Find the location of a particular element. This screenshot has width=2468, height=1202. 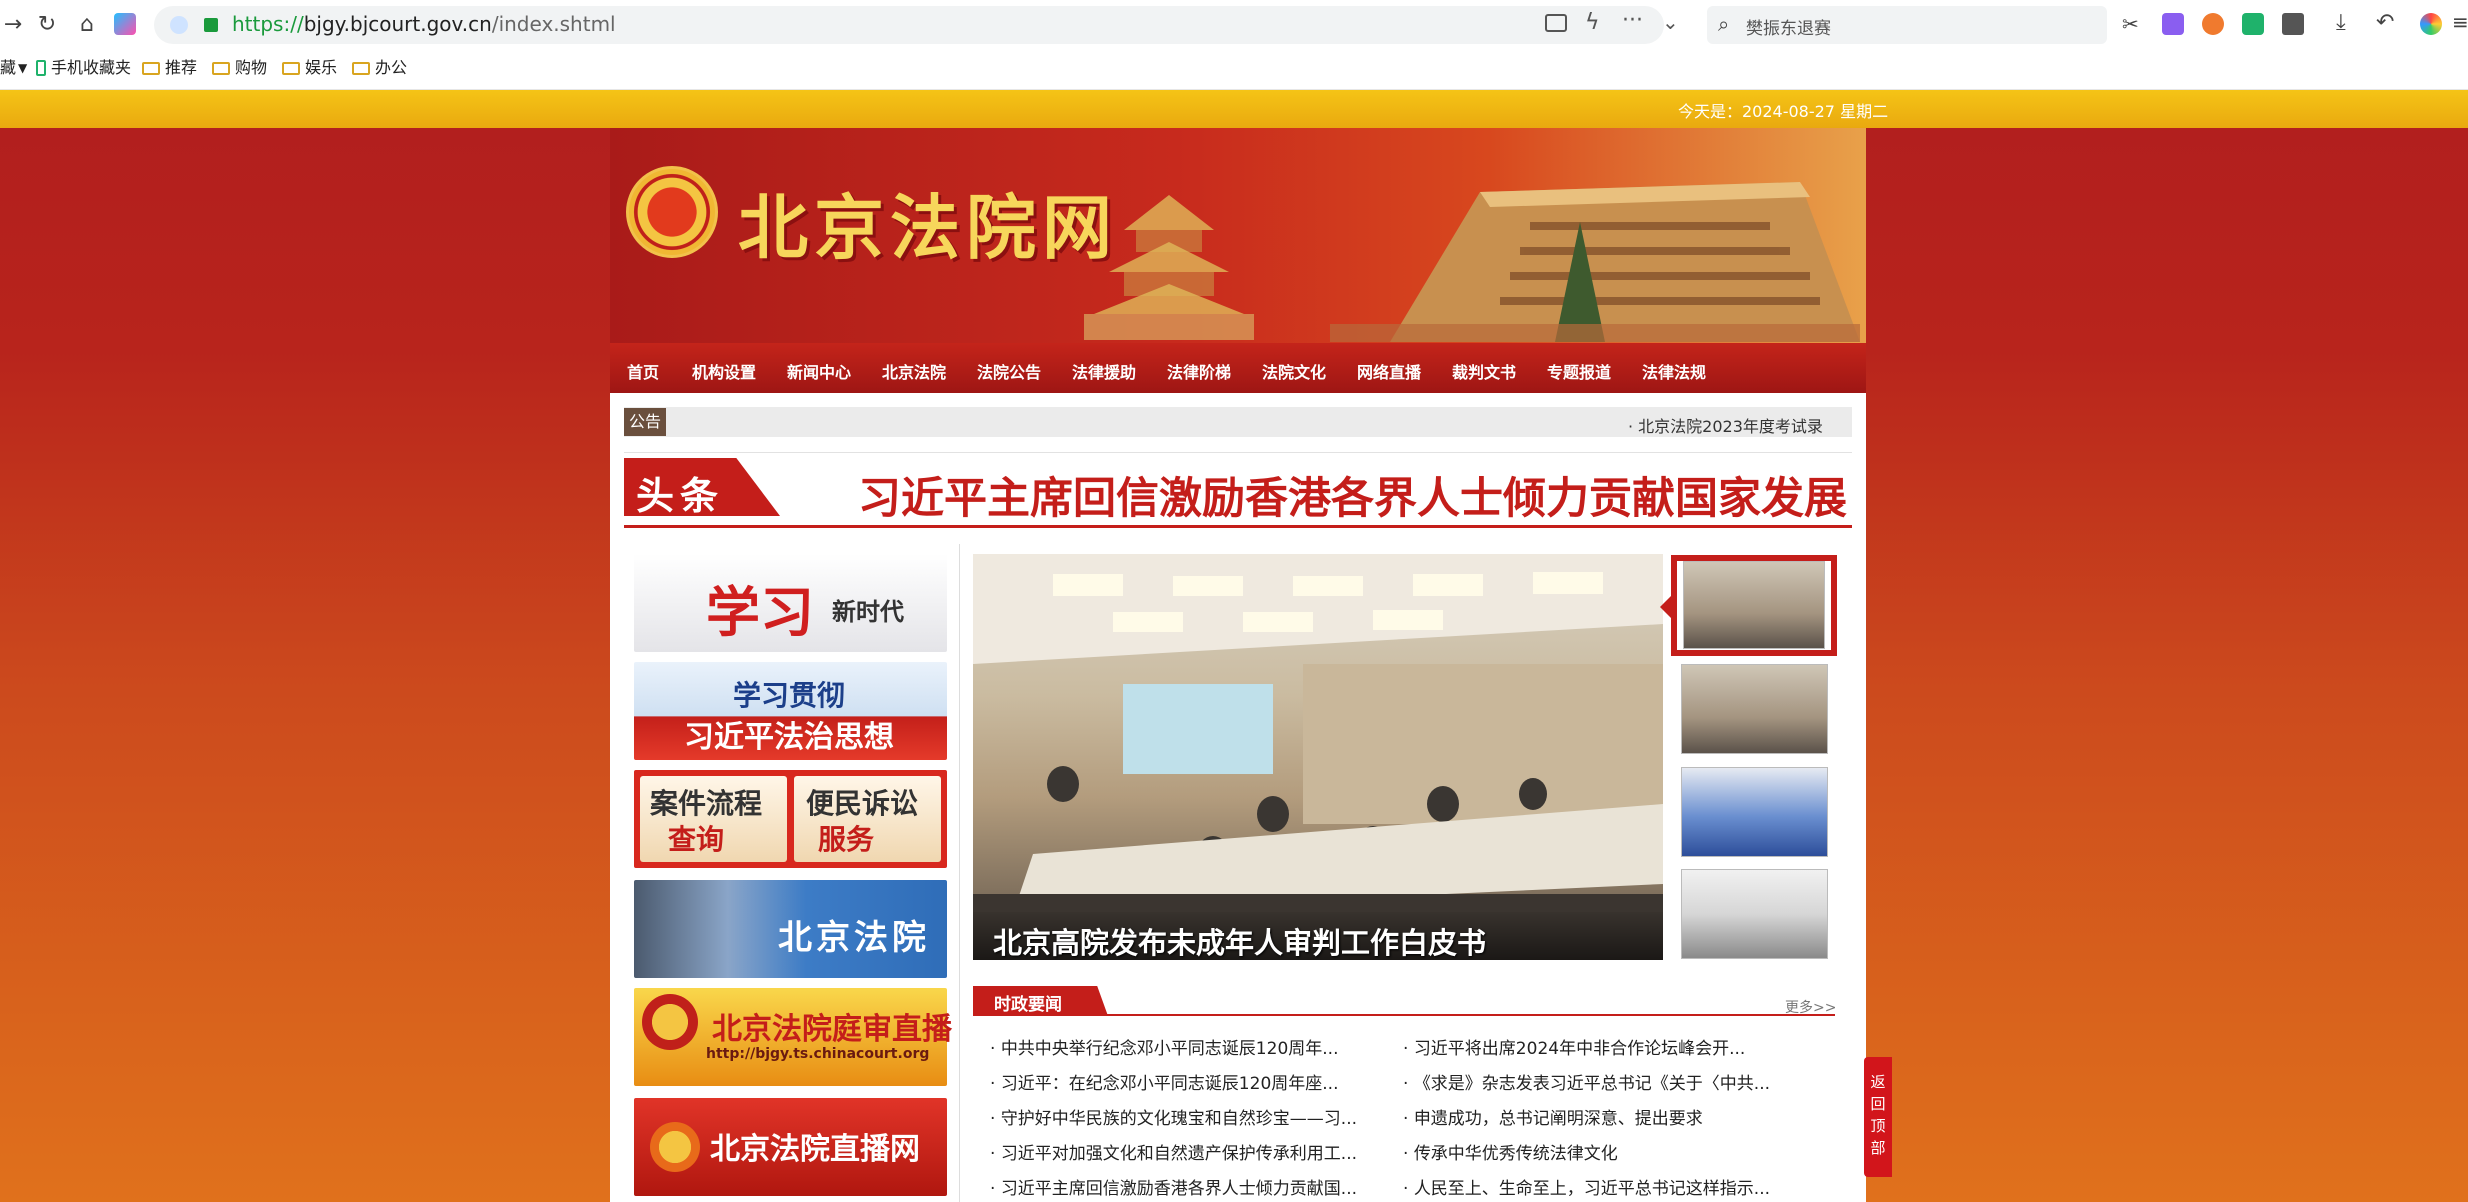

nav-judgments: 裁判文书 is located at coordinates (1484, 371).